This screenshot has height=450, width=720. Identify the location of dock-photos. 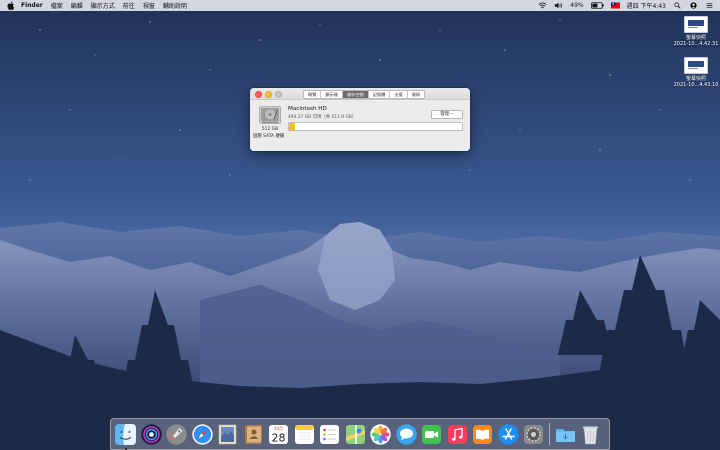
(380, 434).